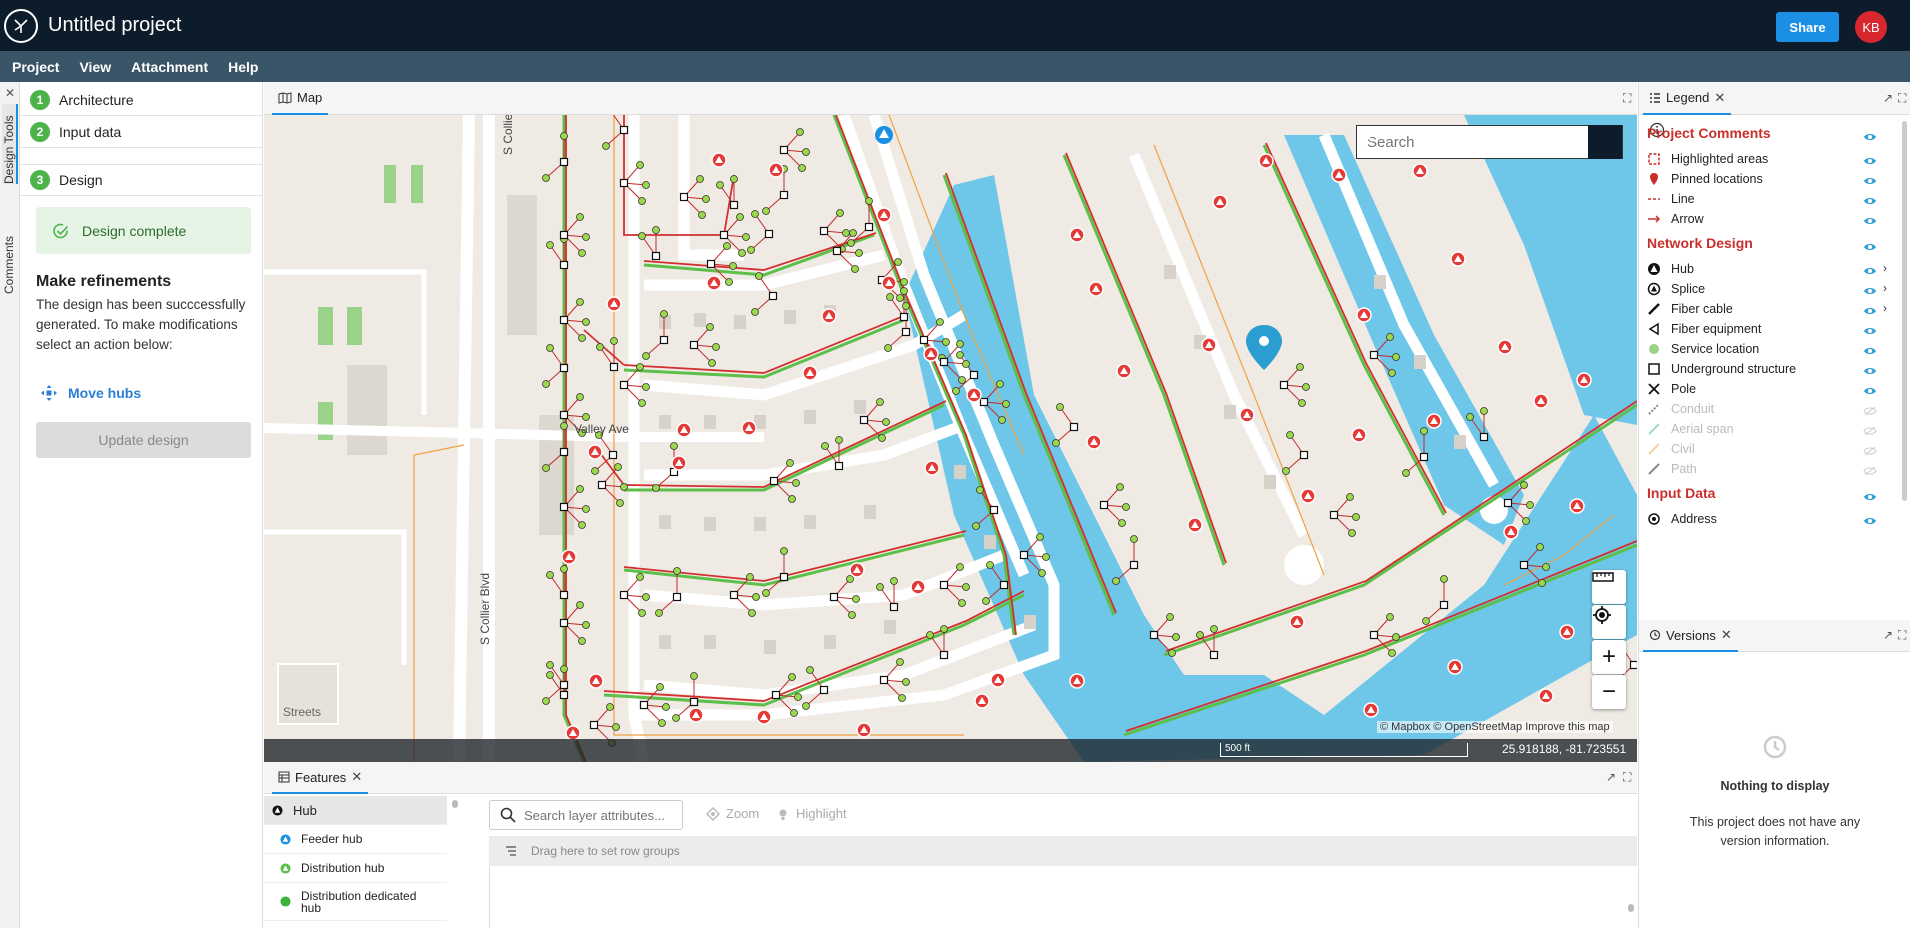 This screenshot has width=1910, height=928. I want to click on project-title: Untitled project, so click(114, 25).